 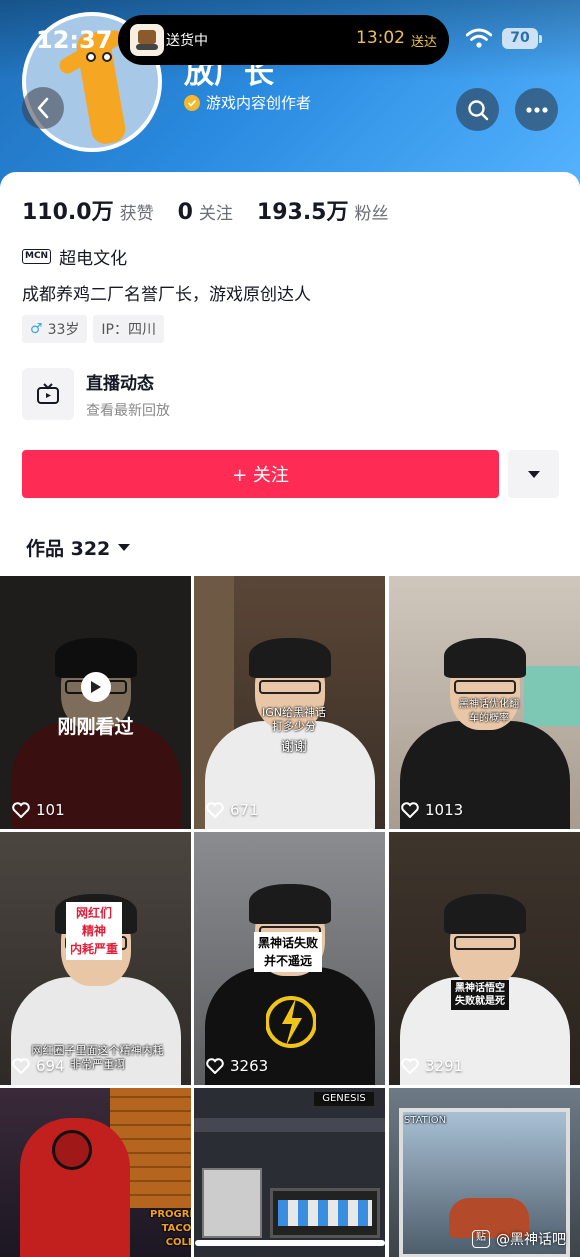 What do you see at coordinates (489, 711) in the screenshot?
I see `video-caption: 黑神话优化翻 车的概率` at bounding box center [489, 711].